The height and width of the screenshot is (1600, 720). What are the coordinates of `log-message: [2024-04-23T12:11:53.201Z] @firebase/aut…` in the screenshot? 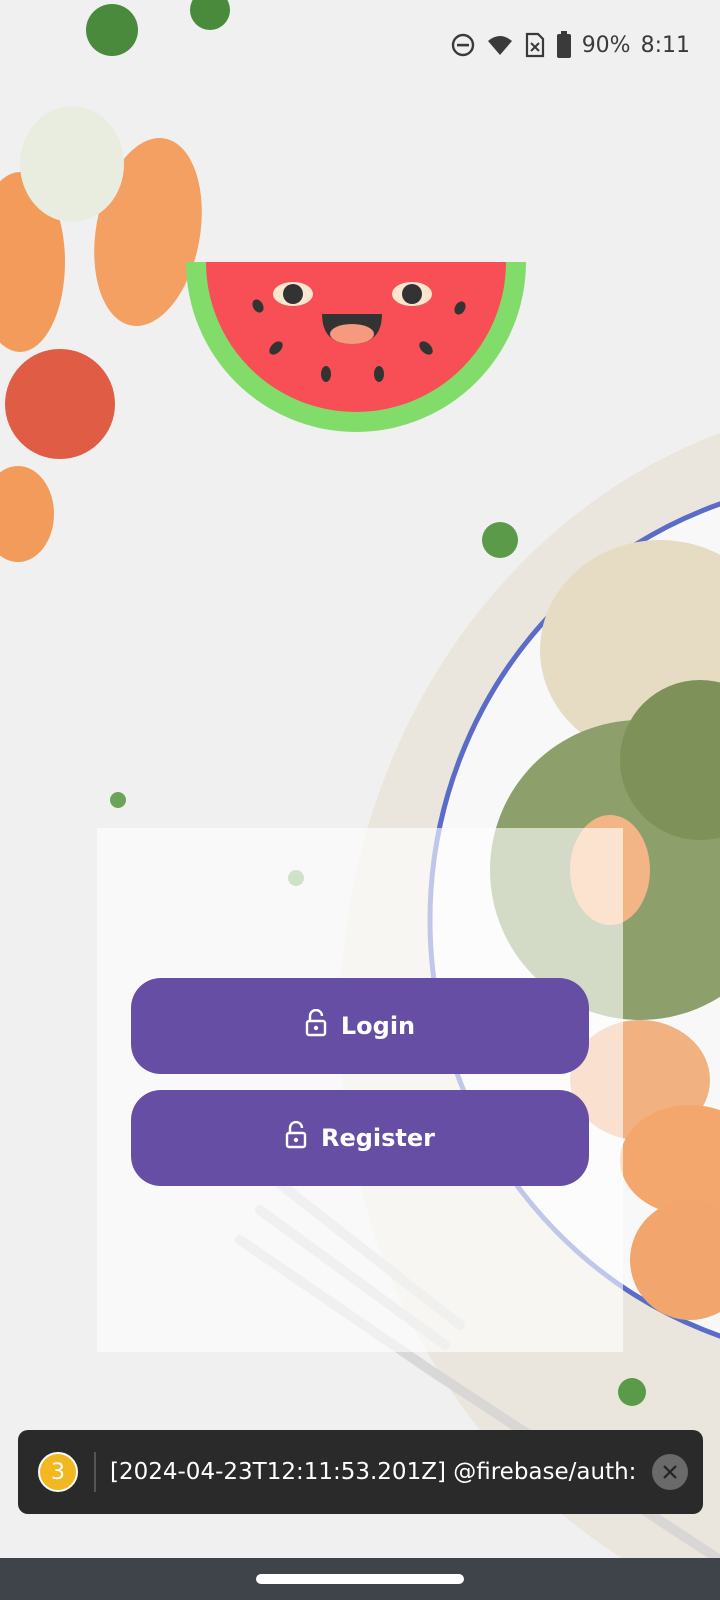 It's located at (376, 1472).